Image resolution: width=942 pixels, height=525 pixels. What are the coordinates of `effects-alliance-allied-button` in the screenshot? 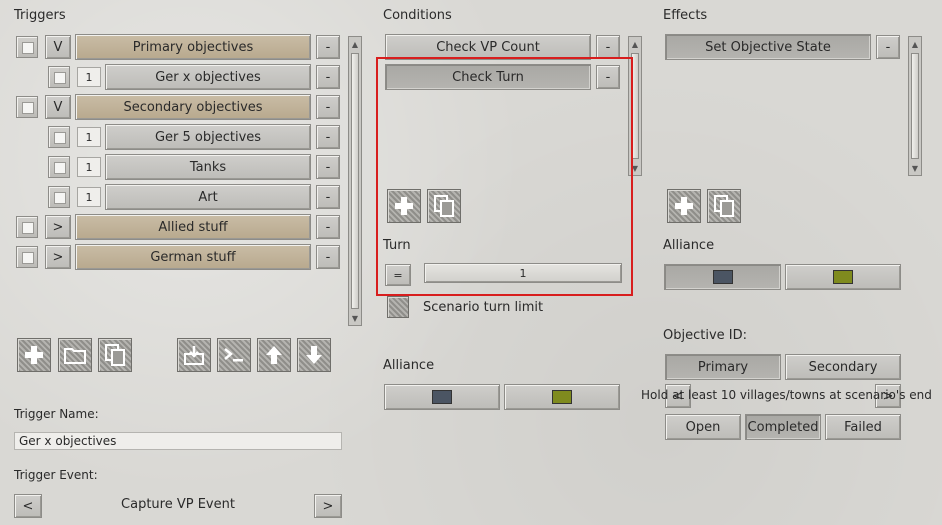 It's located at (722, 277).